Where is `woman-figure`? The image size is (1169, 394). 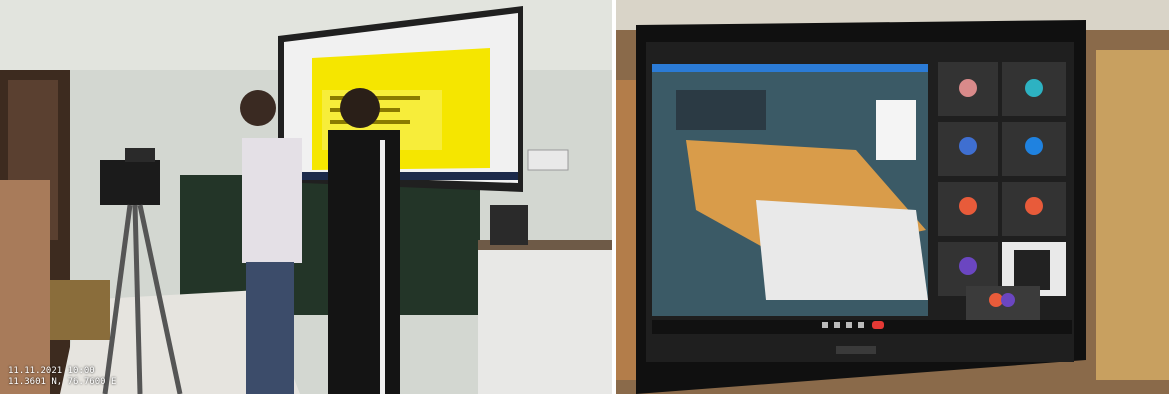
woman-figure is located at coordinates (364, 241).